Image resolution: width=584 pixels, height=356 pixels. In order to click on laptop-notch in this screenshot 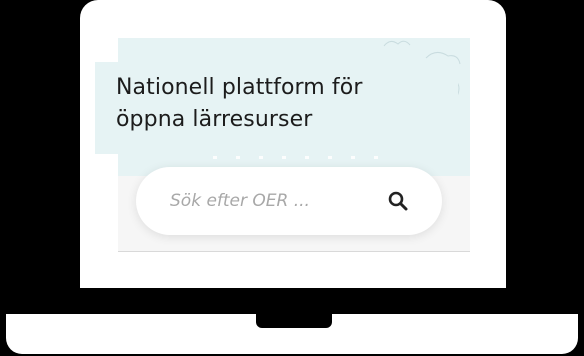, I will do `click(294, 320)`.